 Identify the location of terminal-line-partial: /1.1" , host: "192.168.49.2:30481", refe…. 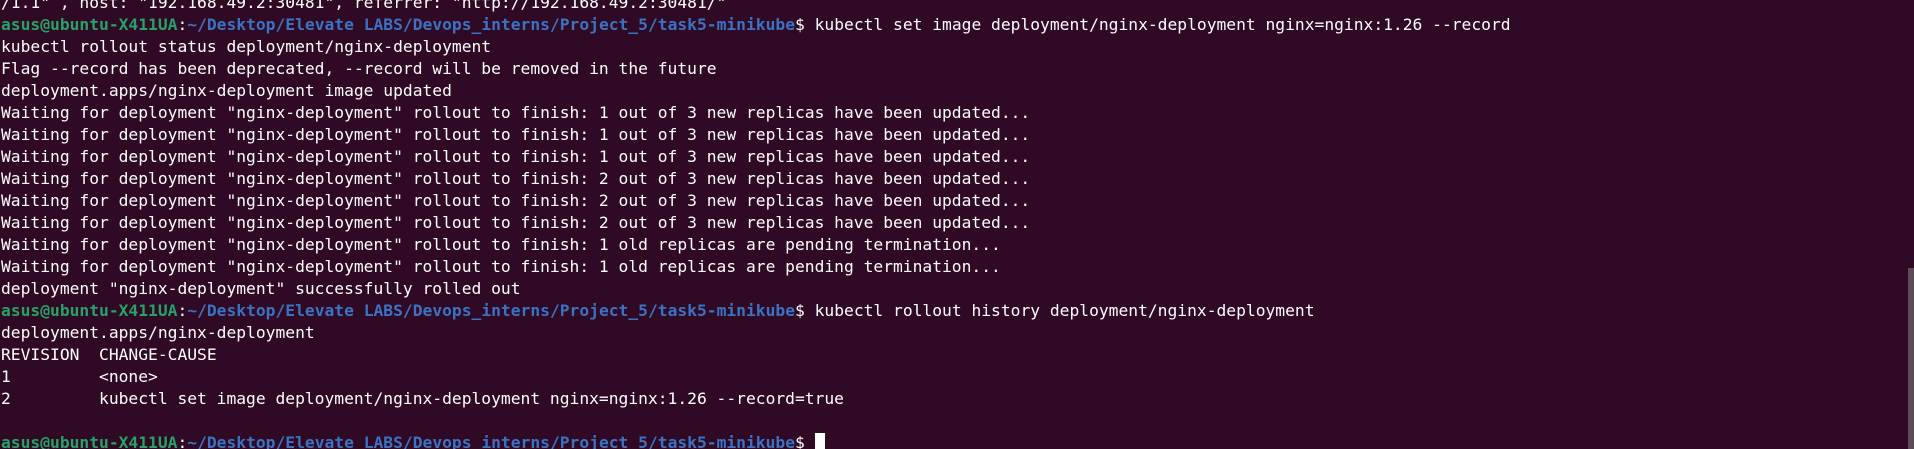
(364, 6).